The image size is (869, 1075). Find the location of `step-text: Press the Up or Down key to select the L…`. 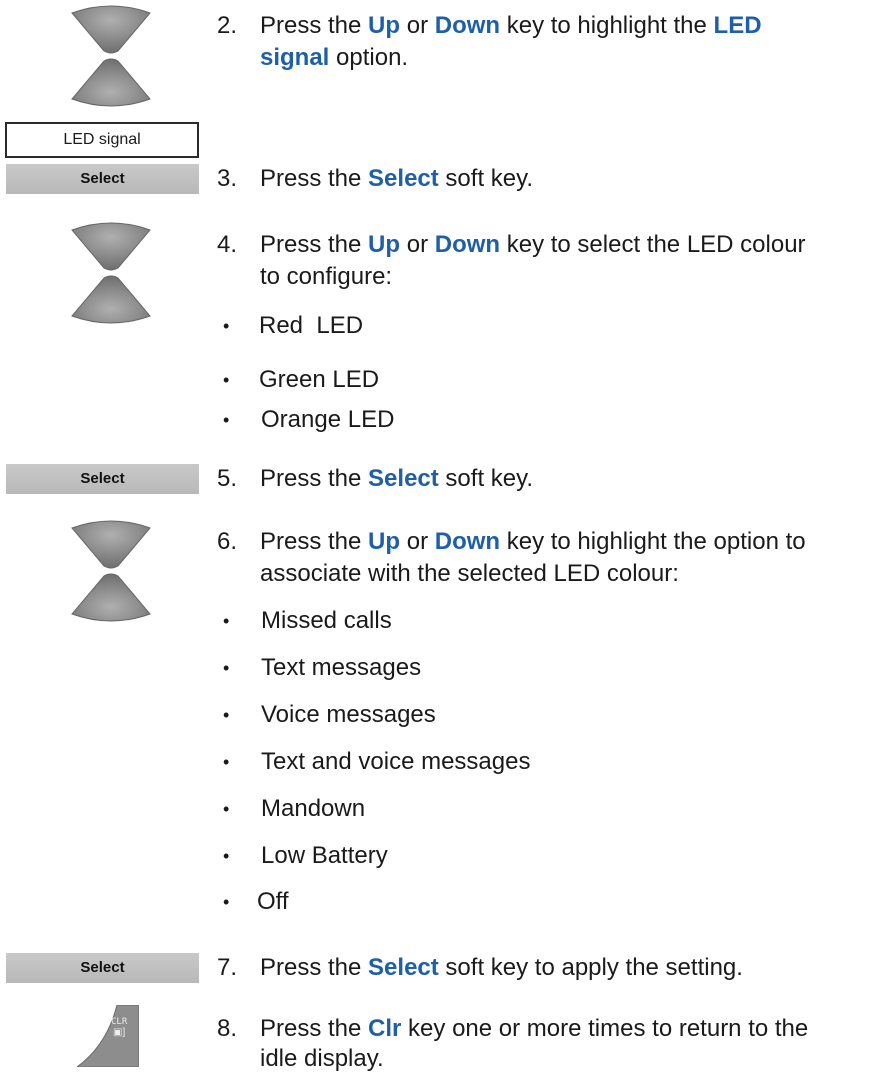

step-text: Press the Up or Down key to select the L… is located at coordinates (533, 244).